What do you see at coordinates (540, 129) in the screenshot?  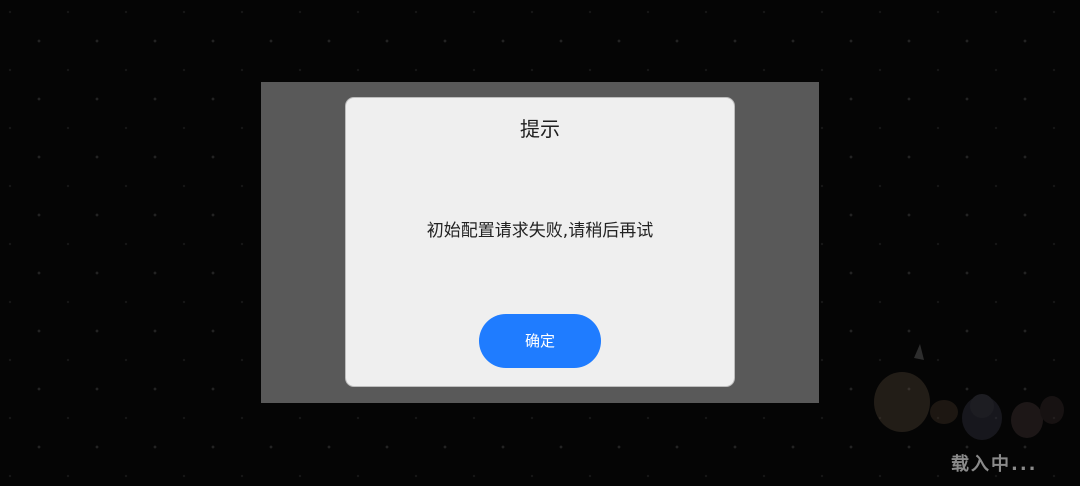 I see `dialog-title: 提示` at bounding box center [540, 129].